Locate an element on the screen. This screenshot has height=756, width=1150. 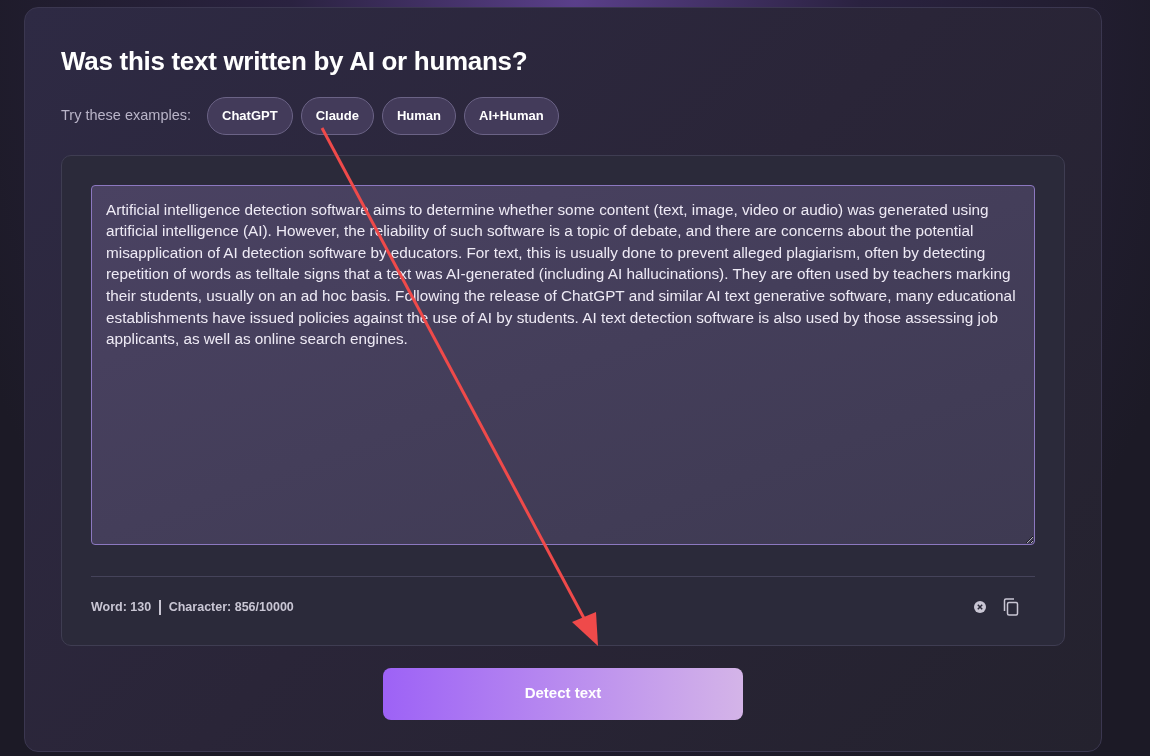
example-chip: Human is located at coordinates (419, 116).